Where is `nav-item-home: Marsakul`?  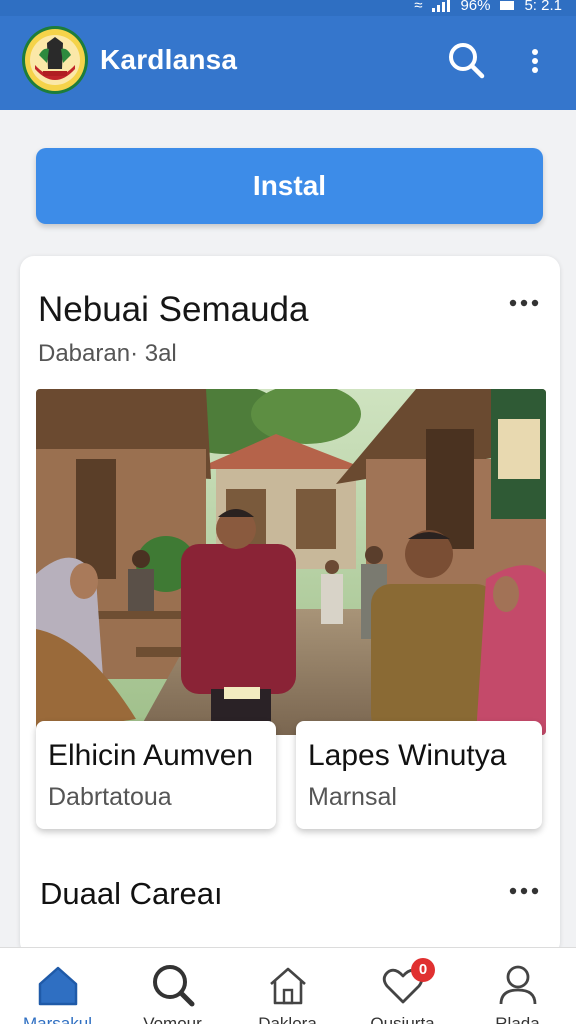
nav-item-home: Marsakul is located at coordinates (57, 986).